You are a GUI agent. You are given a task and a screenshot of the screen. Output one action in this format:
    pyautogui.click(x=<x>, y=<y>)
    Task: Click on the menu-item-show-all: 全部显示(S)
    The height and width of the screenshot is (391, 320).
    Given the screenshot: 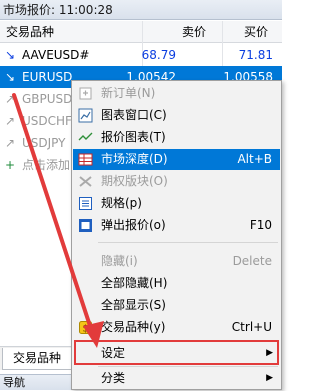 What is the action you would take?
    pyautogui.click(x=176, y=305)
    